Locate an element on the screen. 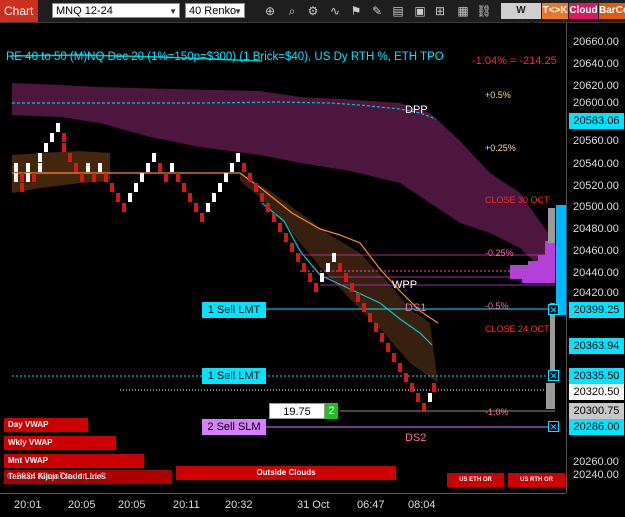  tenkan-kijun-button: T<>K is located at coordinates (555, 11).